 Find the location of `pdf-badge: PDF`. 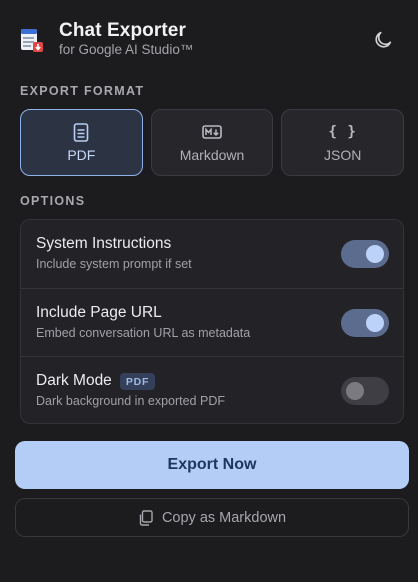

pdf-badge: PDF is located at coordinates (137, 381).